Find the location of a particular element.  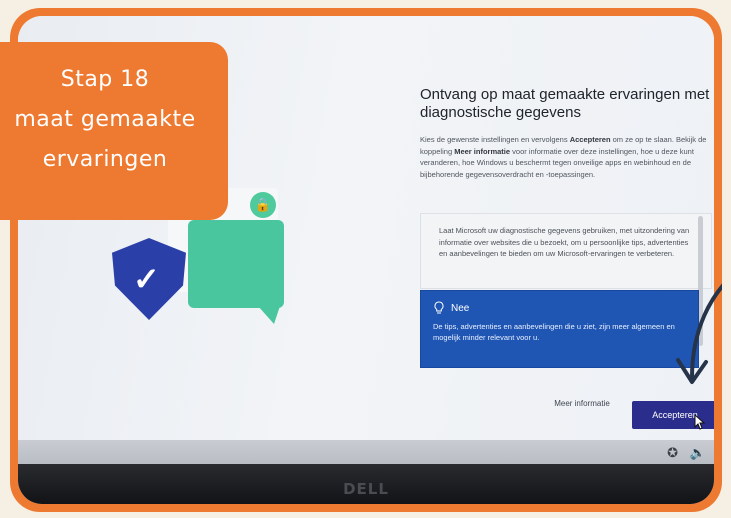

option-no-header: Nee is located at coordinates (451, 308).